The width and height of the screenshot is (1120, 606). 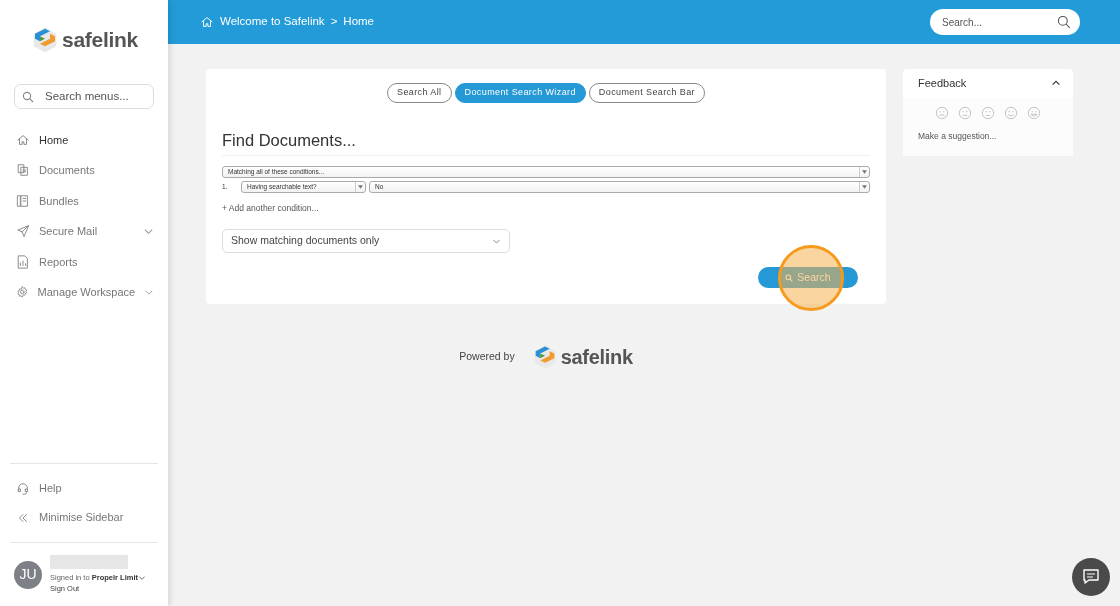 I want to click on chevron-down-icon, so click(x=142, y=578).